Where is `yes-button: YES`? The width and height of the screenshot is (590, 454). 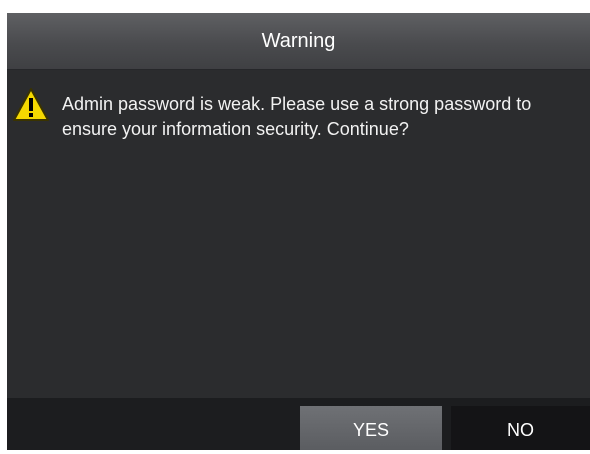
yes-button: YES is located at coordinates (371, 428).